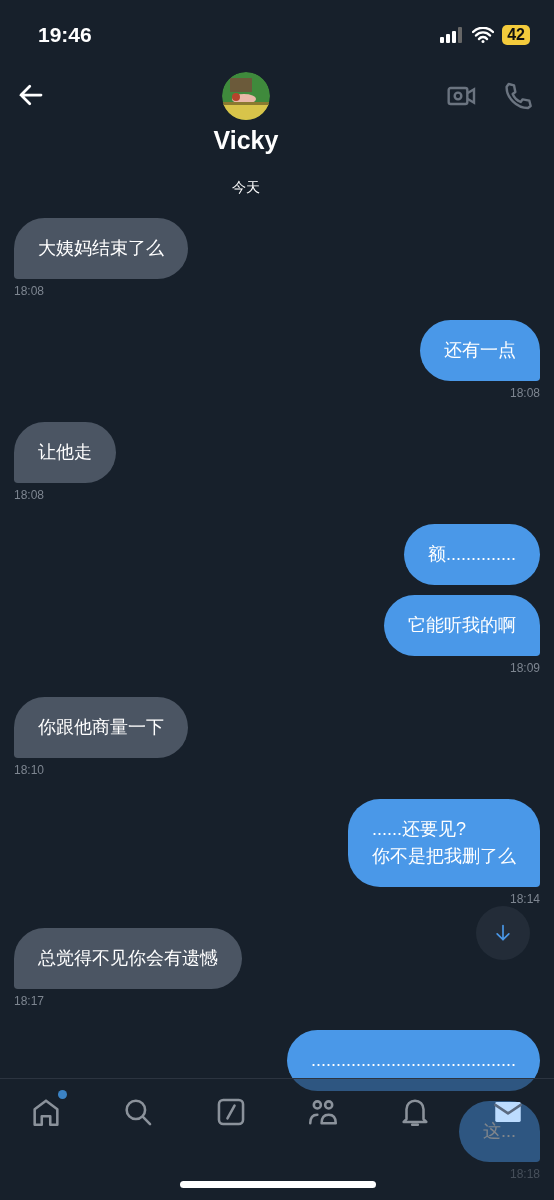  Describe the element at coordinates (518, 96) in the screenshot. I see `phone-call-button` at that location.